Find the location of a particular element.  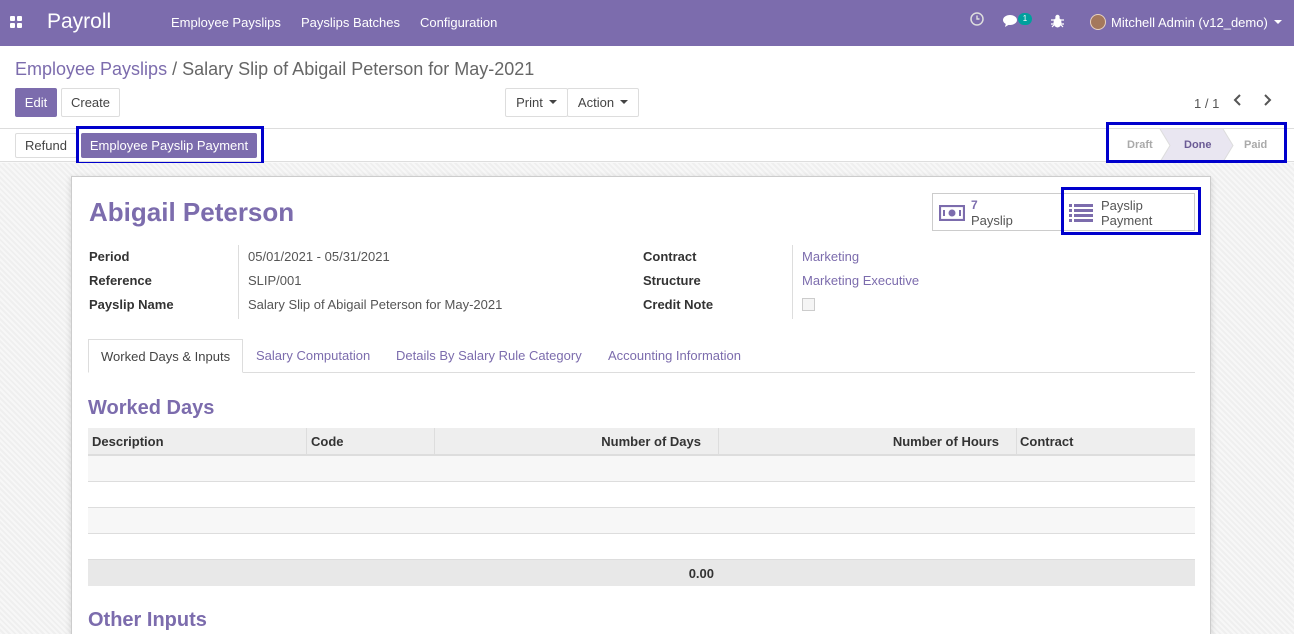

table-footer: 0.00 is located at coordinates (641, 573).